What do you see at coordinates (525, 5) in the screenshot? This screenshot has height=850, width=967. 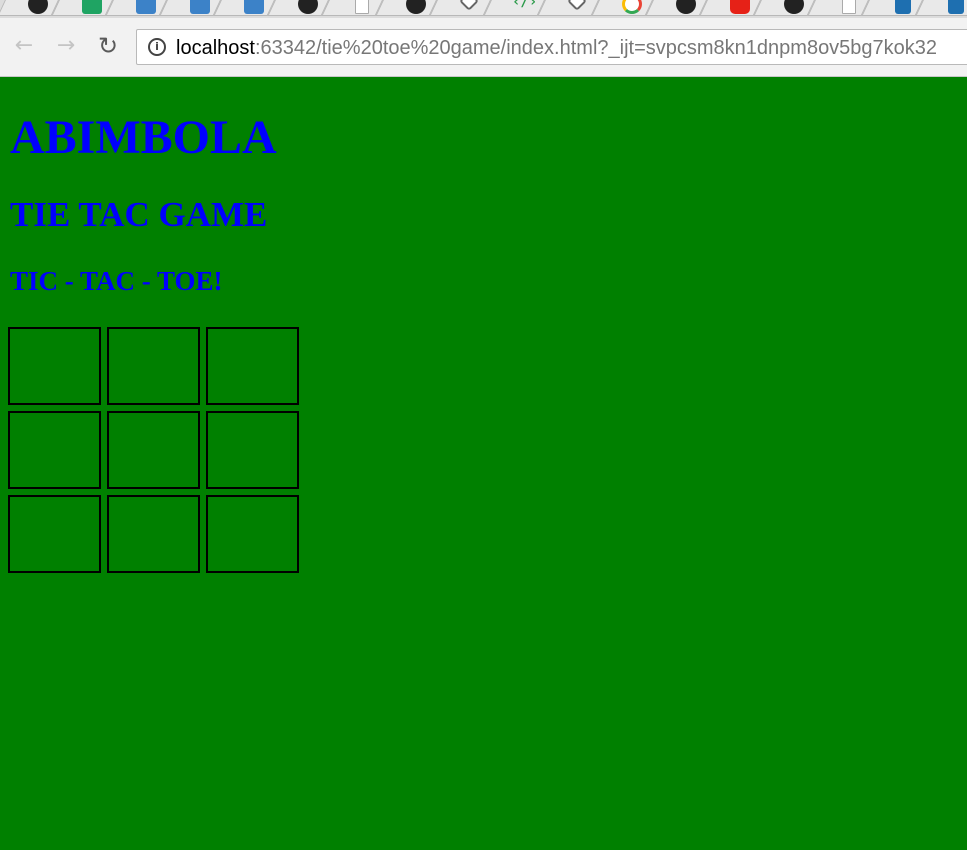 I see `code-icon: ‹/›` at bounding box center [525, 5].